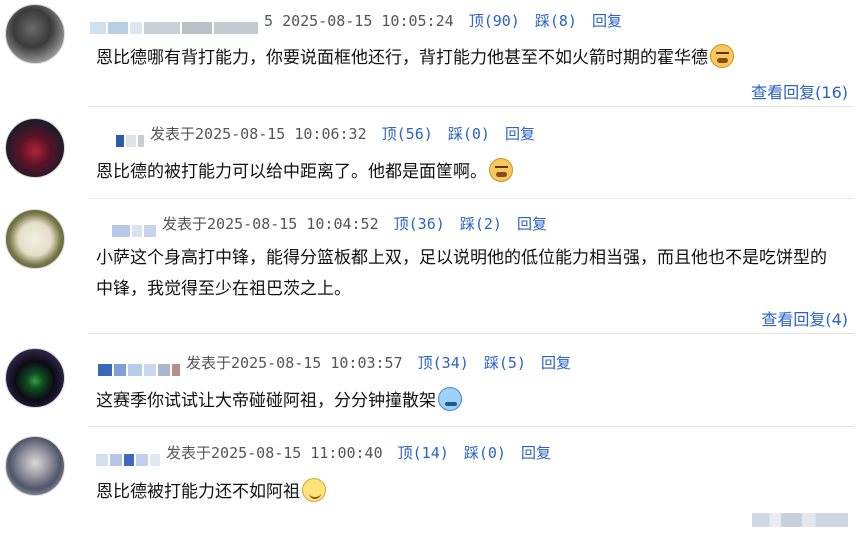  I want to click on view-replies-link: 查看回复(16), so click(799, 91).